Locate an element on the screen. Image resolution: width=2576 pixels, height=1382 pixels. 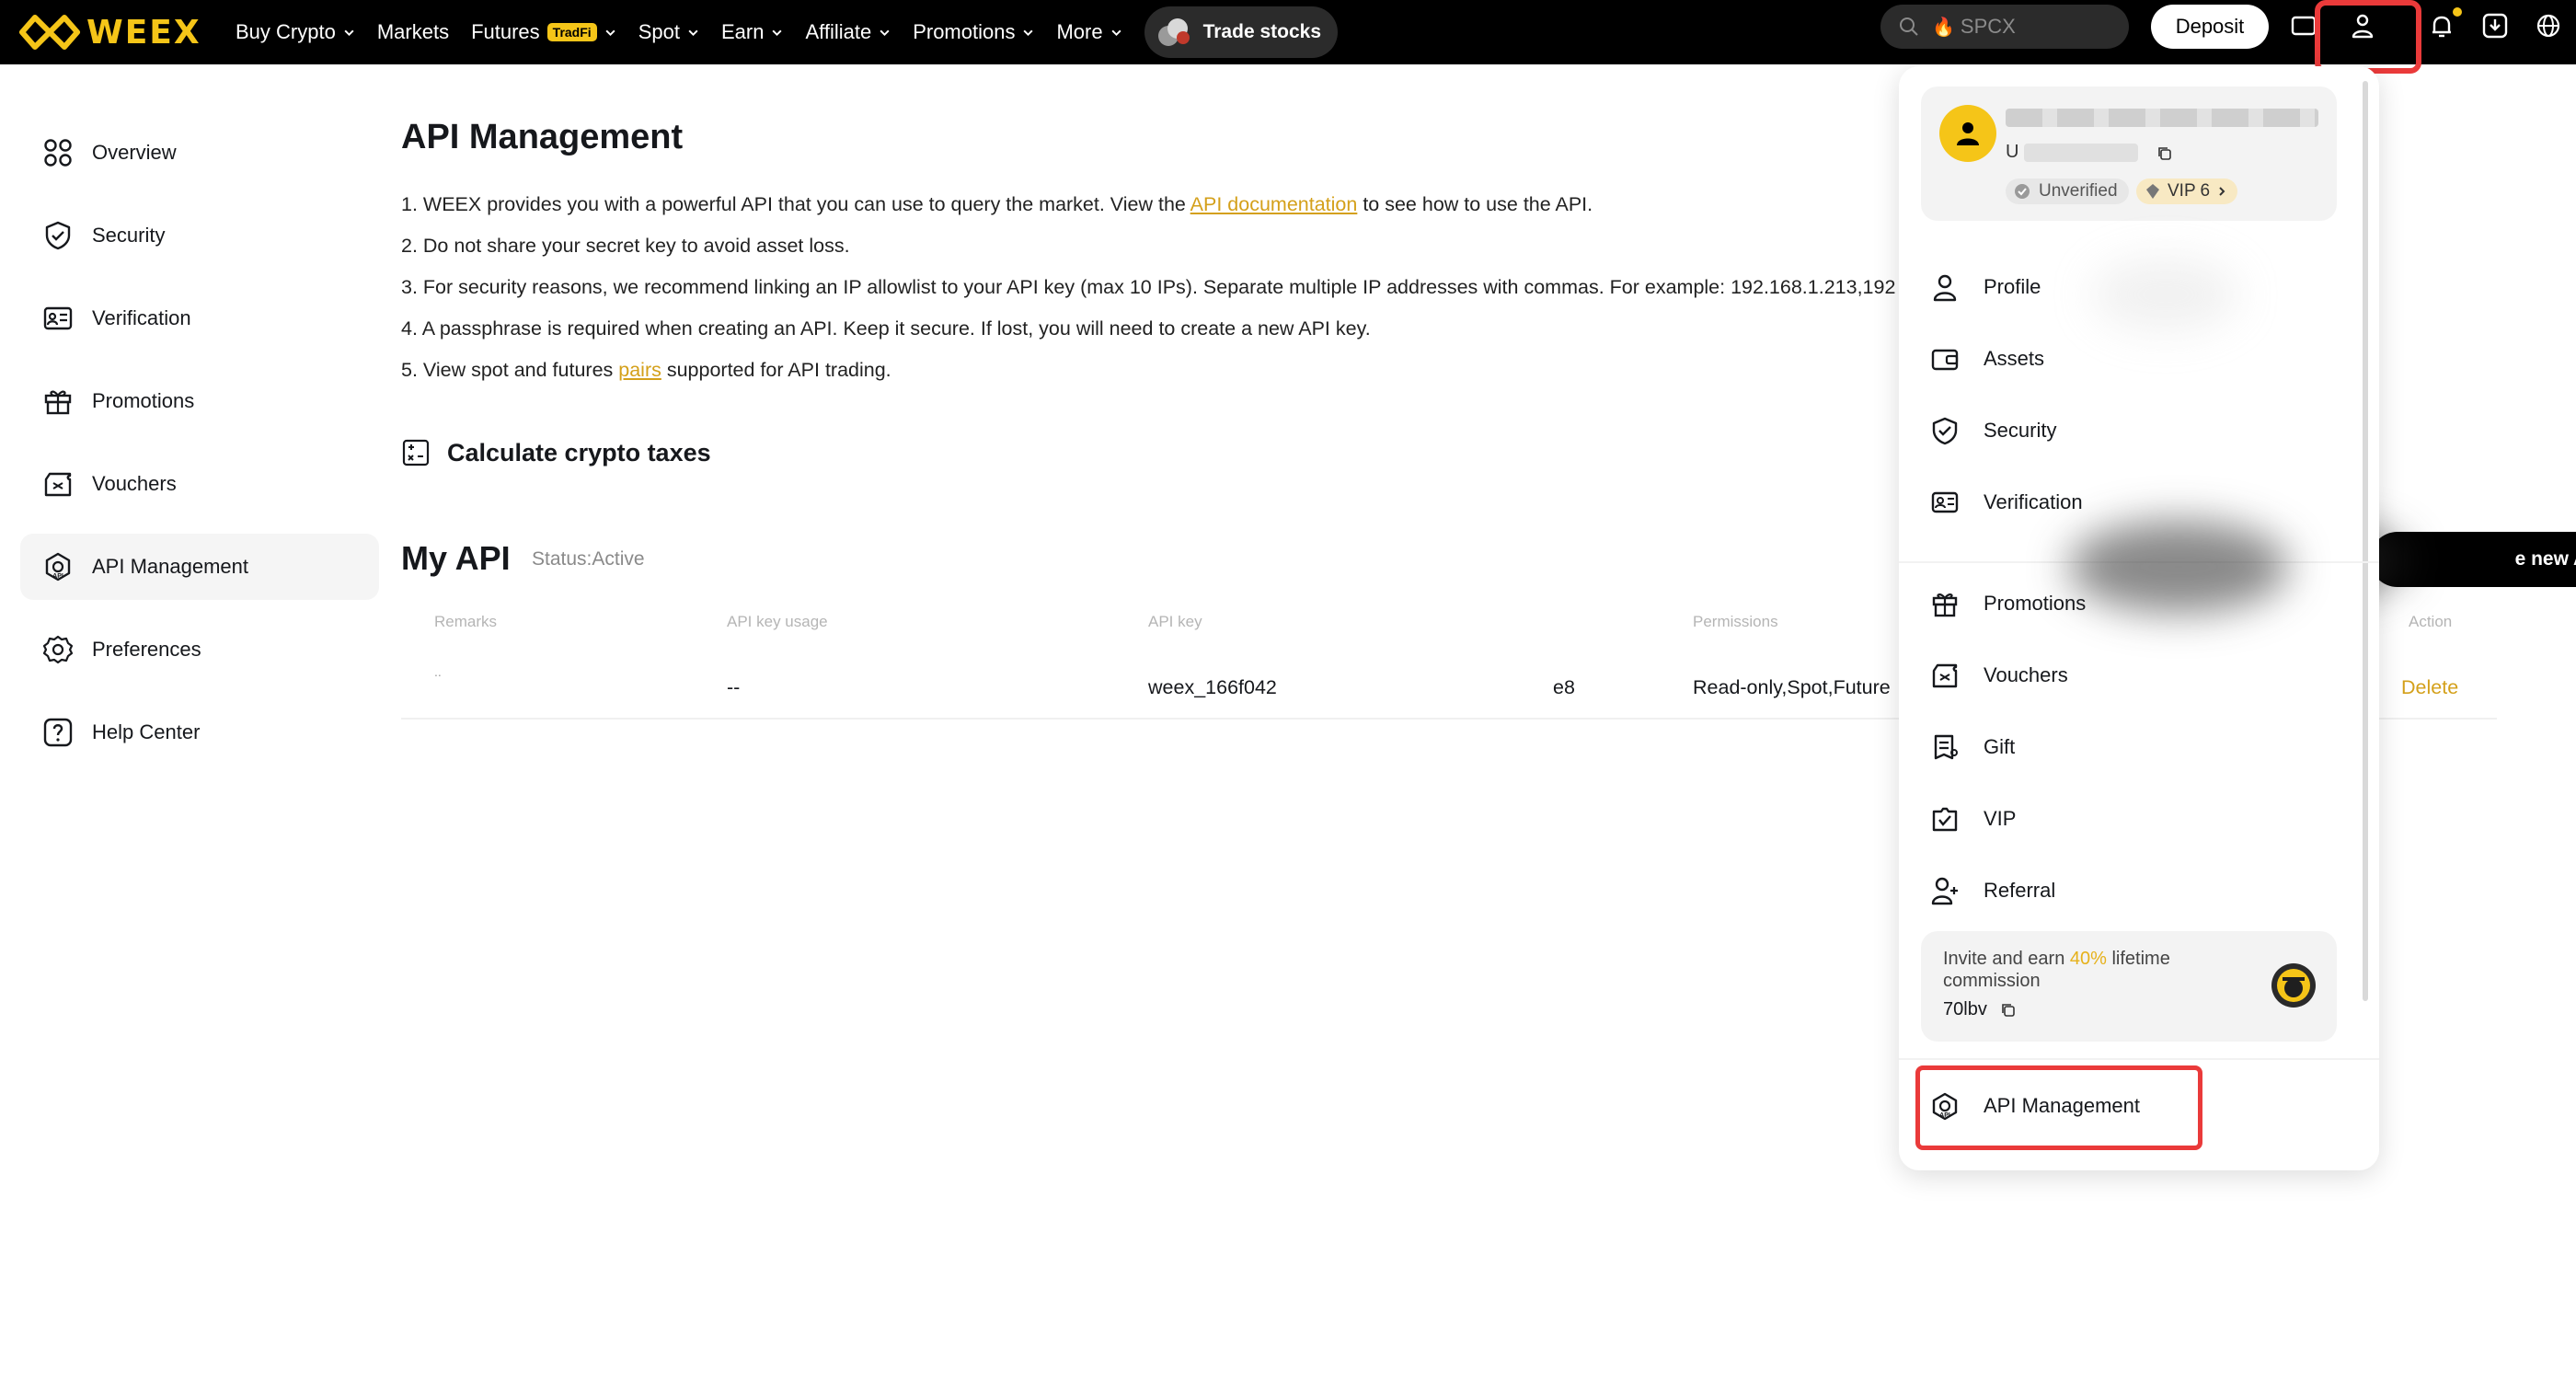
dropdown-item-security: Security is located at coordinates (1993, 430).